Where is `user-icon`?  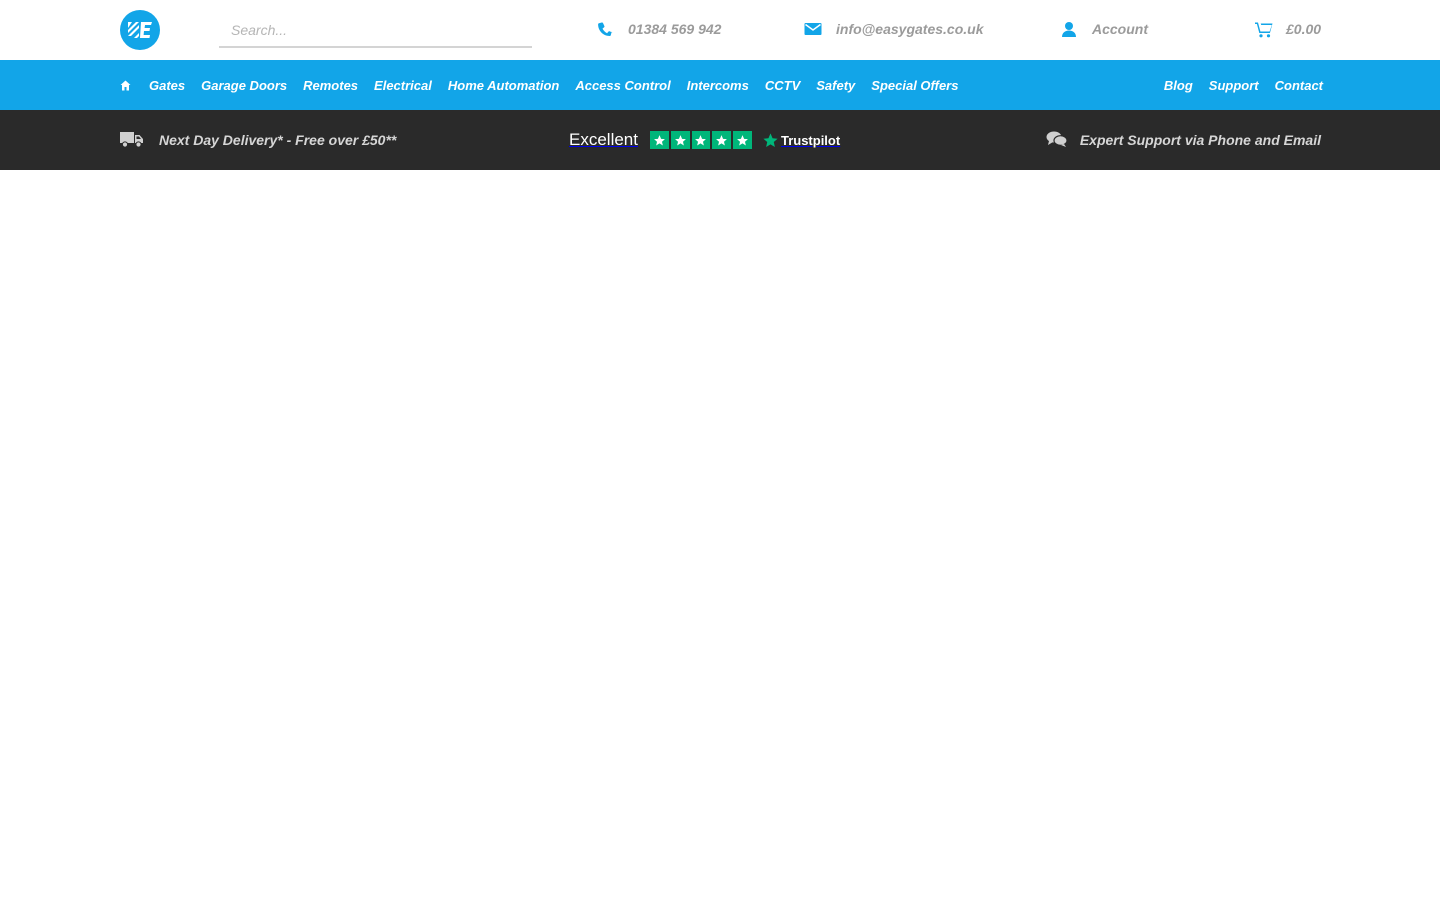
user-icon is located at coordinates (1069, 29).